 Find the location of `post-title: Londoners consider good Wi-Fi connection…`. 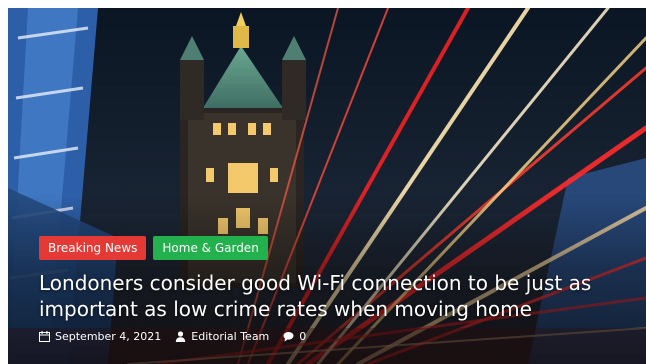

post-title: Londoners consider good Wi-Fi connection… is located at coordinates (334, 296).